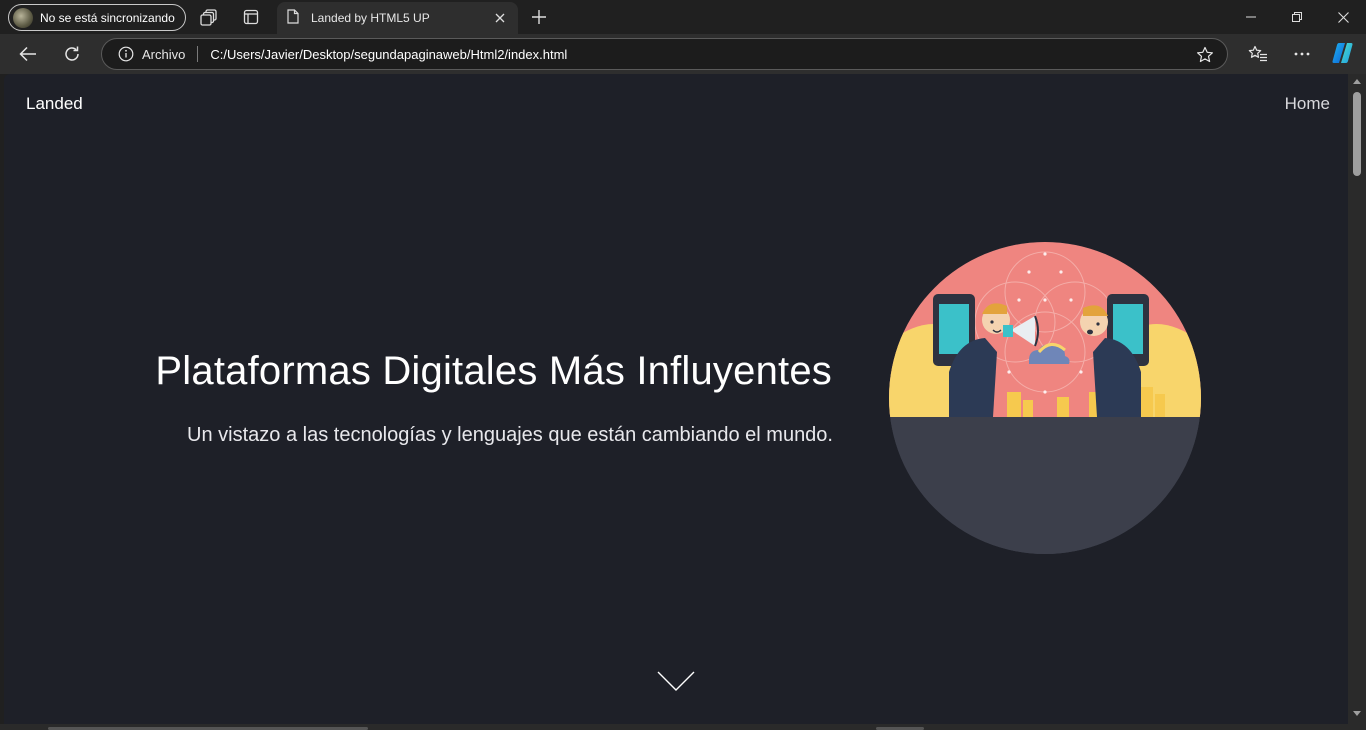  What do you see at coordinates (1251, 17) in the screenshot?
I see `minimize-icon` at bounding box center [1251, 17].